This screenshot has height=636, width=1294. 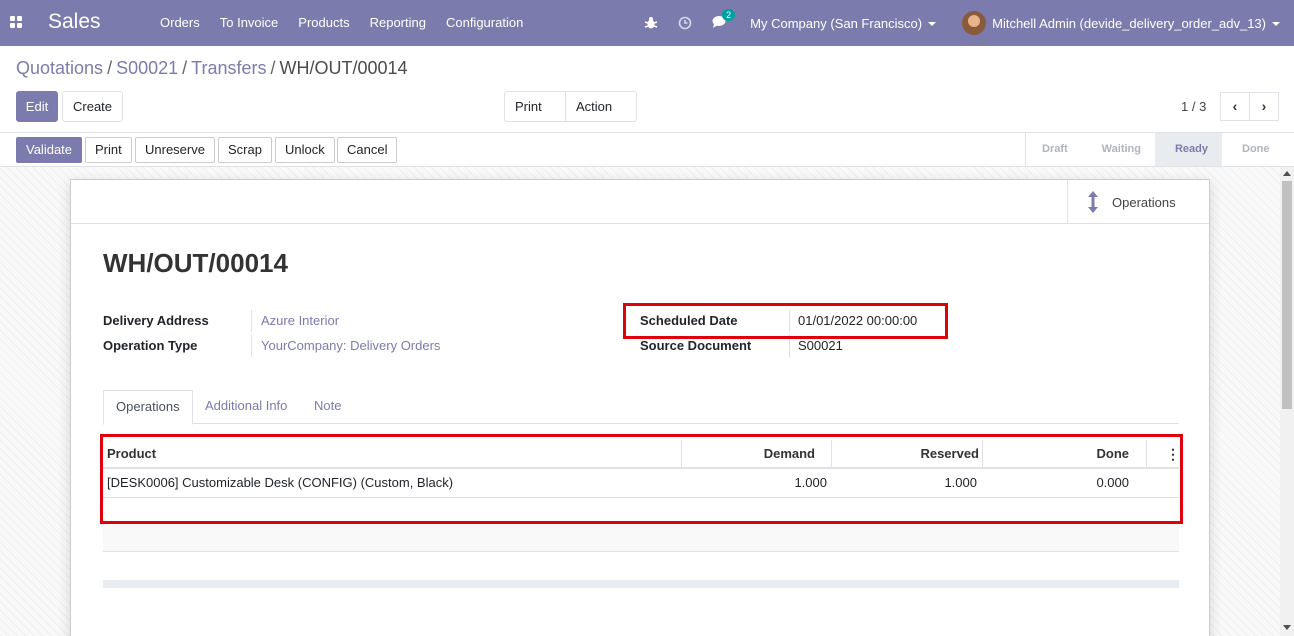 What do you see at coordinates (249, 23) in the screenshot?
I see `menu-item-to-invoice: To Invoice` at bounding box center [249, 23].